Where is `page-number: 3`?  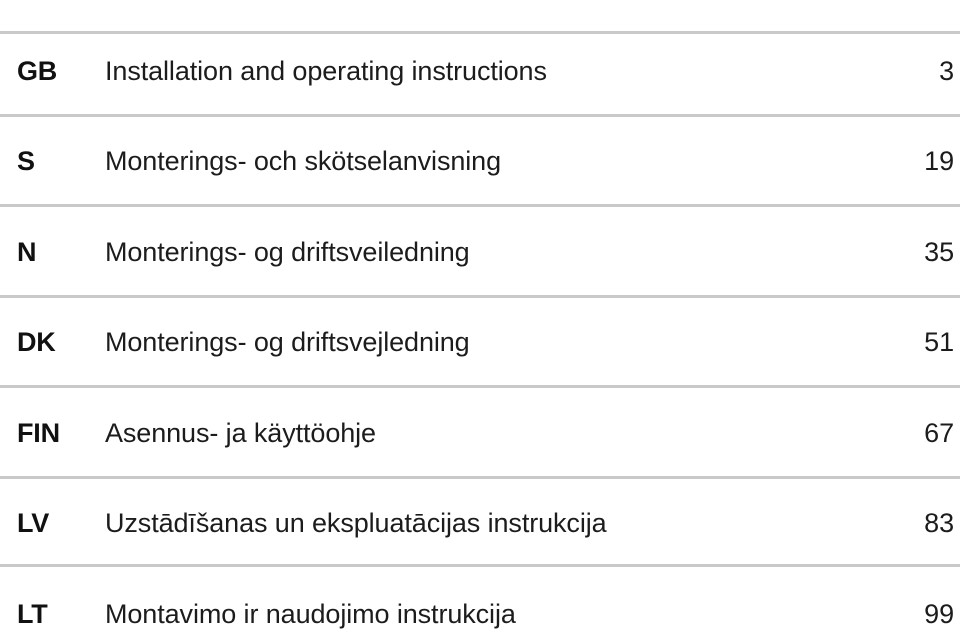
page-number: 3 is located at coordinates (946, 70).